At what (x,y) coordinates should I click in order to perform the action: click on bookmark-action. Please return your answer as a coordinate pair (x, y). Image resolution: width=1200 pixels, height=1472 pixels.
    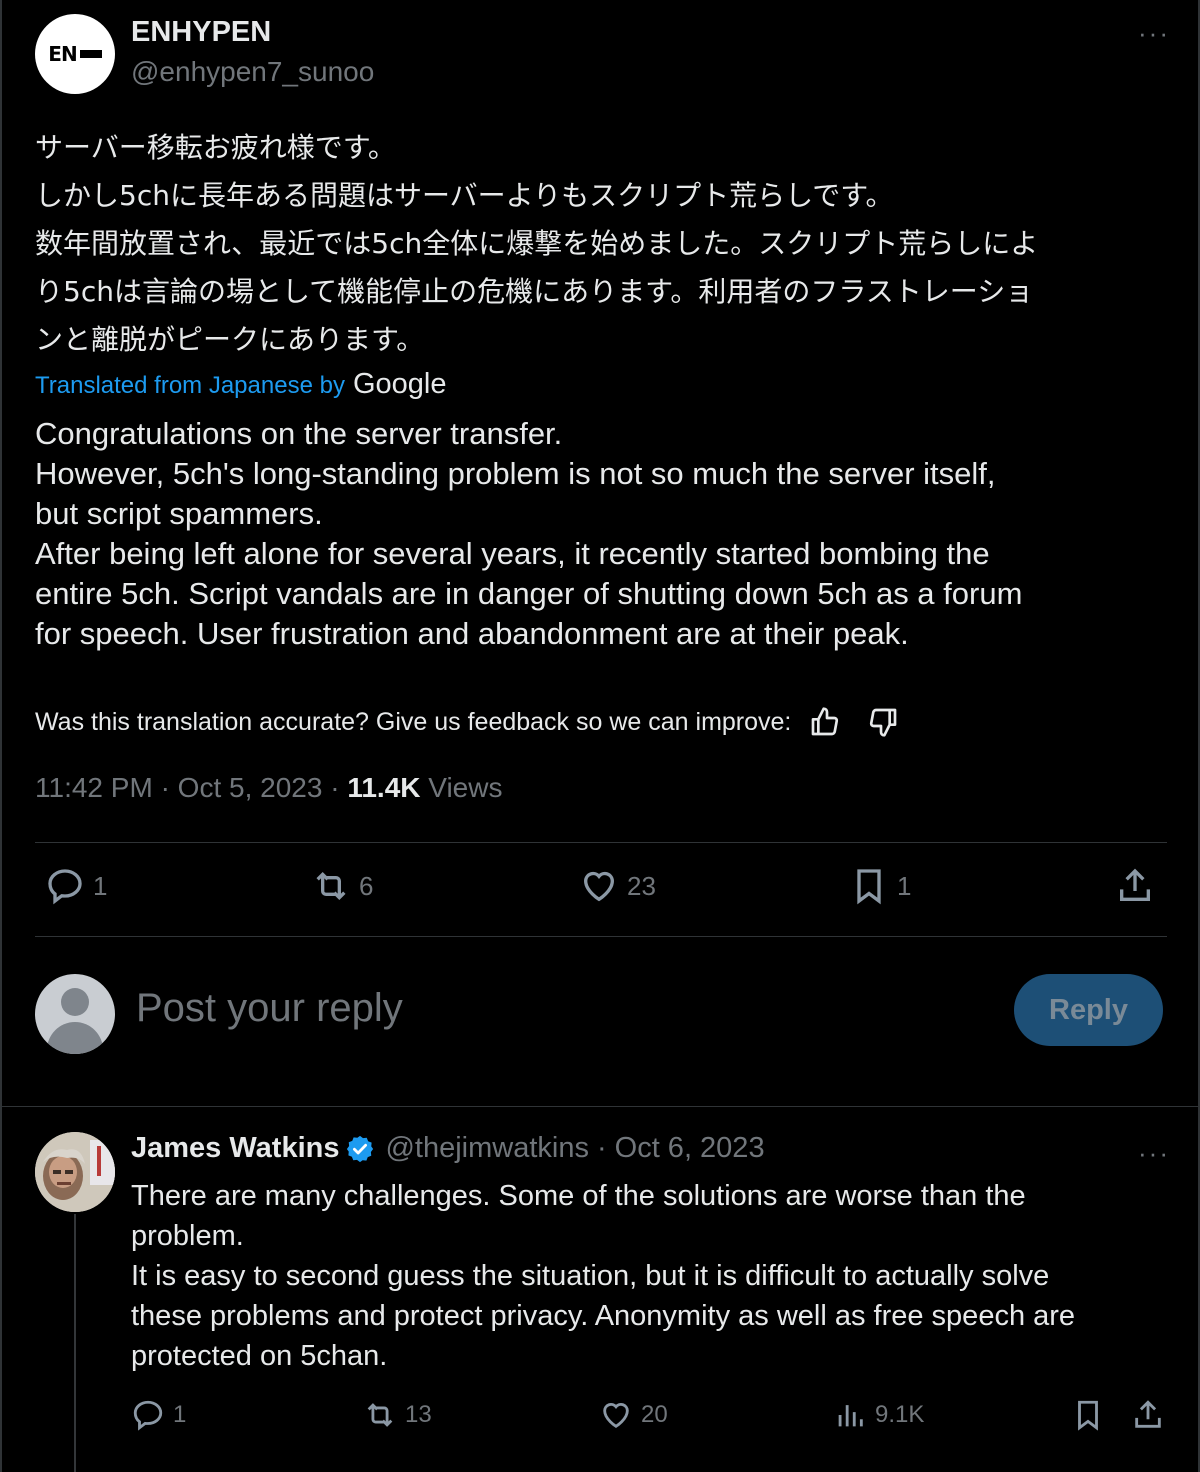
    Looking at the image, I should click on (1088, 1415).